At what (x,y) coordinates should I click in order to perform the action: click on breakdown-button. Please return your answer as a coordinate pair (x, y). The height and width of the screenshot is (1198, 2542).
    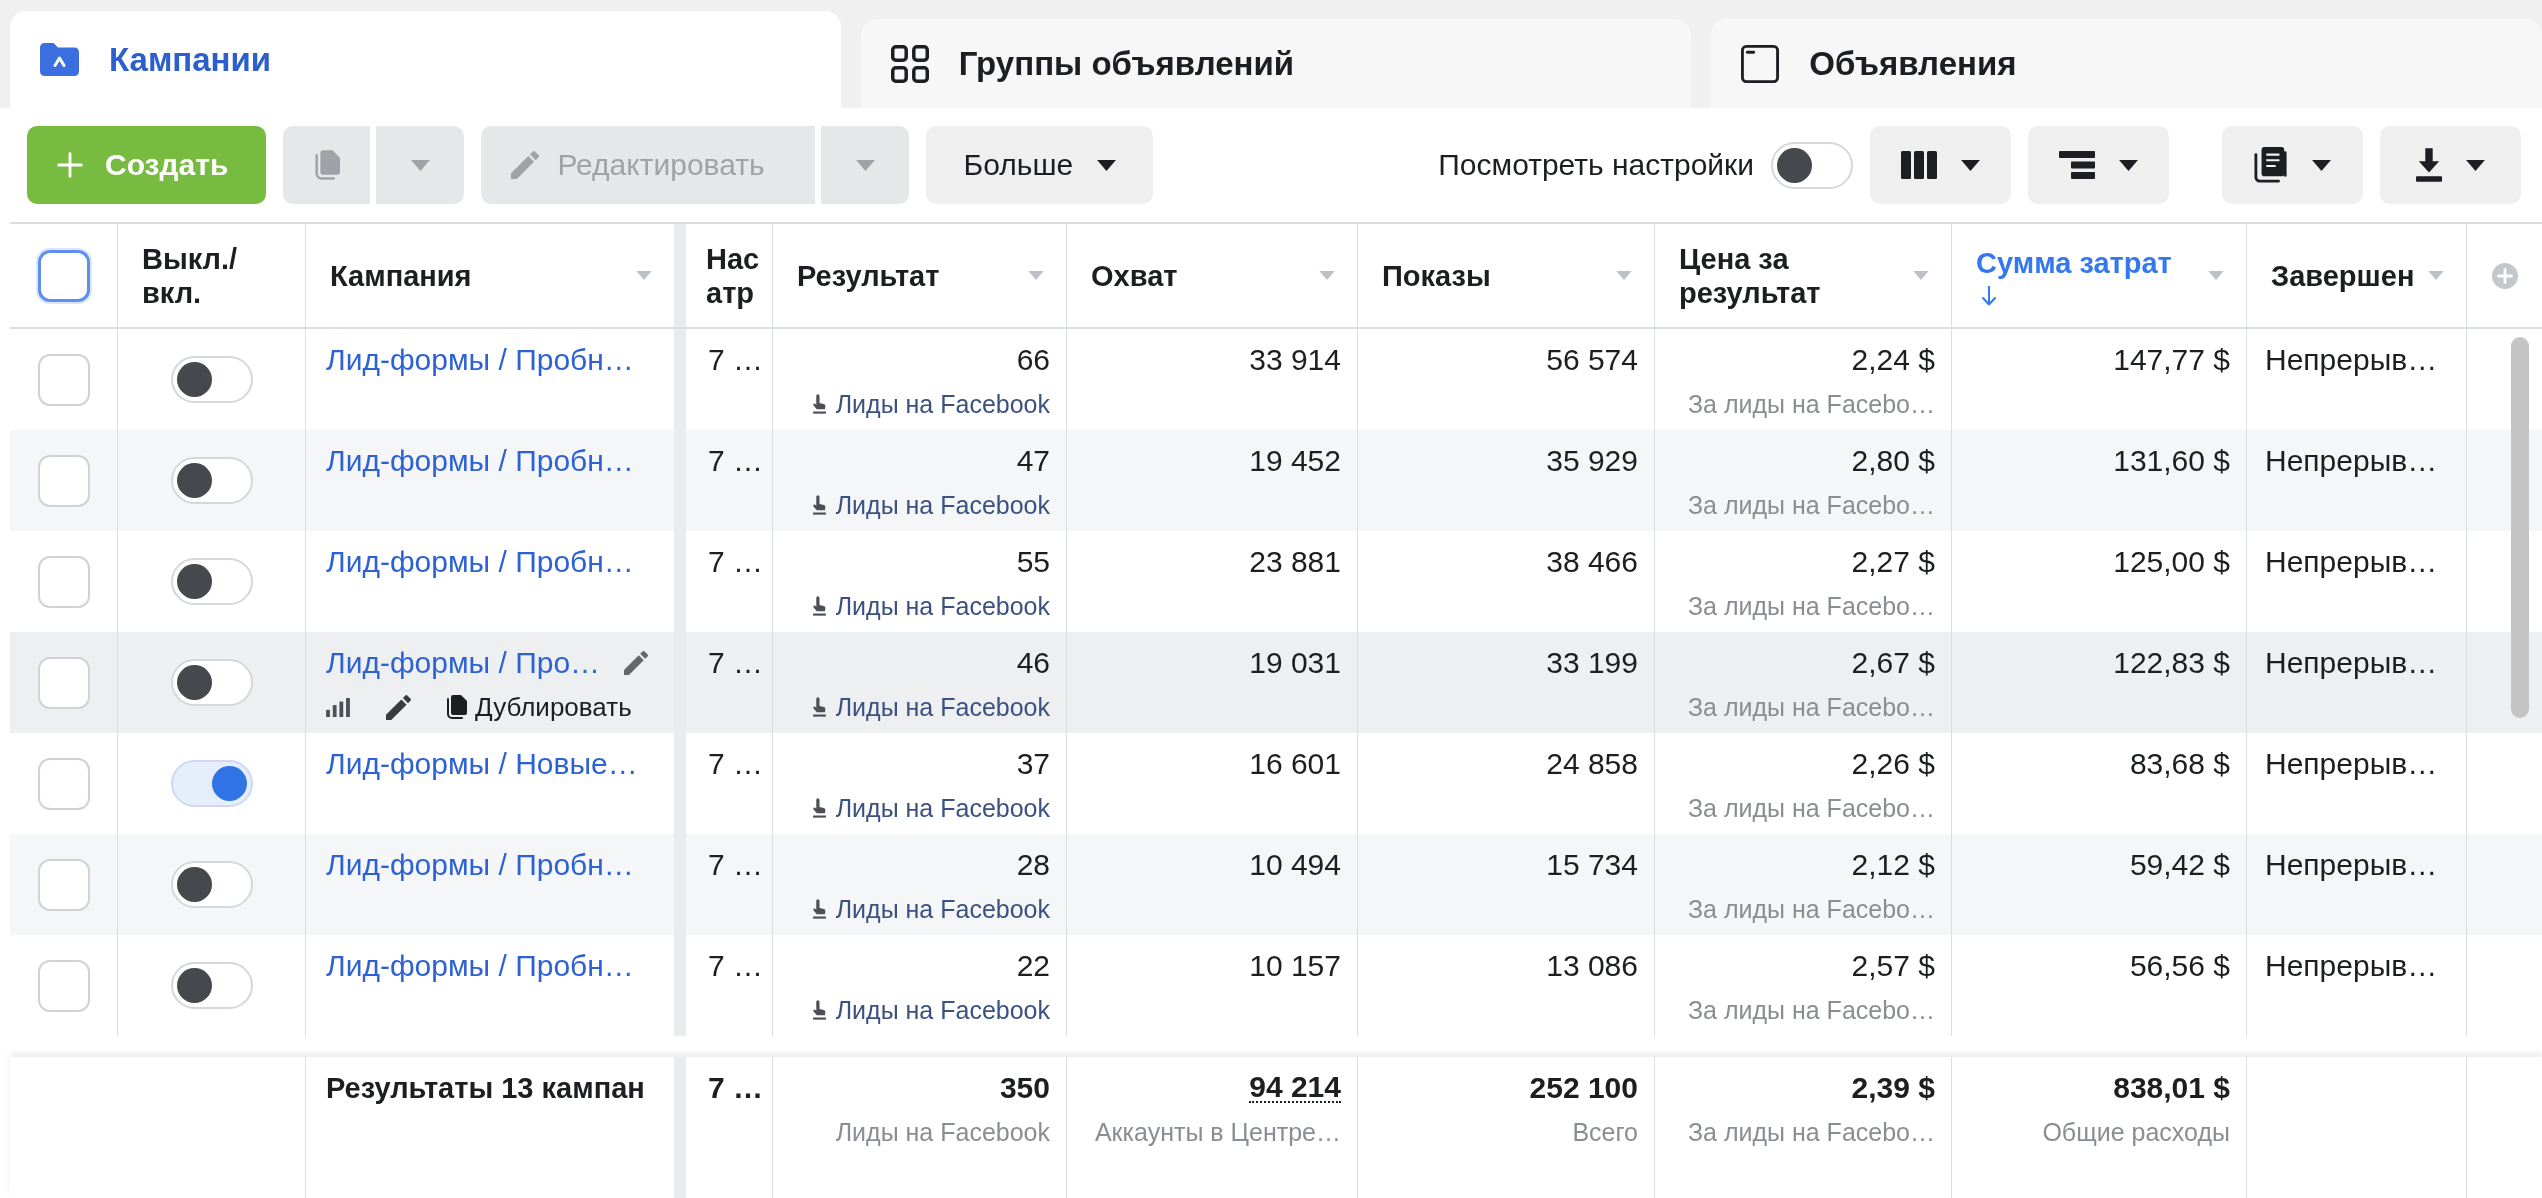
    Looking at the image, I should click on (2098, 165).